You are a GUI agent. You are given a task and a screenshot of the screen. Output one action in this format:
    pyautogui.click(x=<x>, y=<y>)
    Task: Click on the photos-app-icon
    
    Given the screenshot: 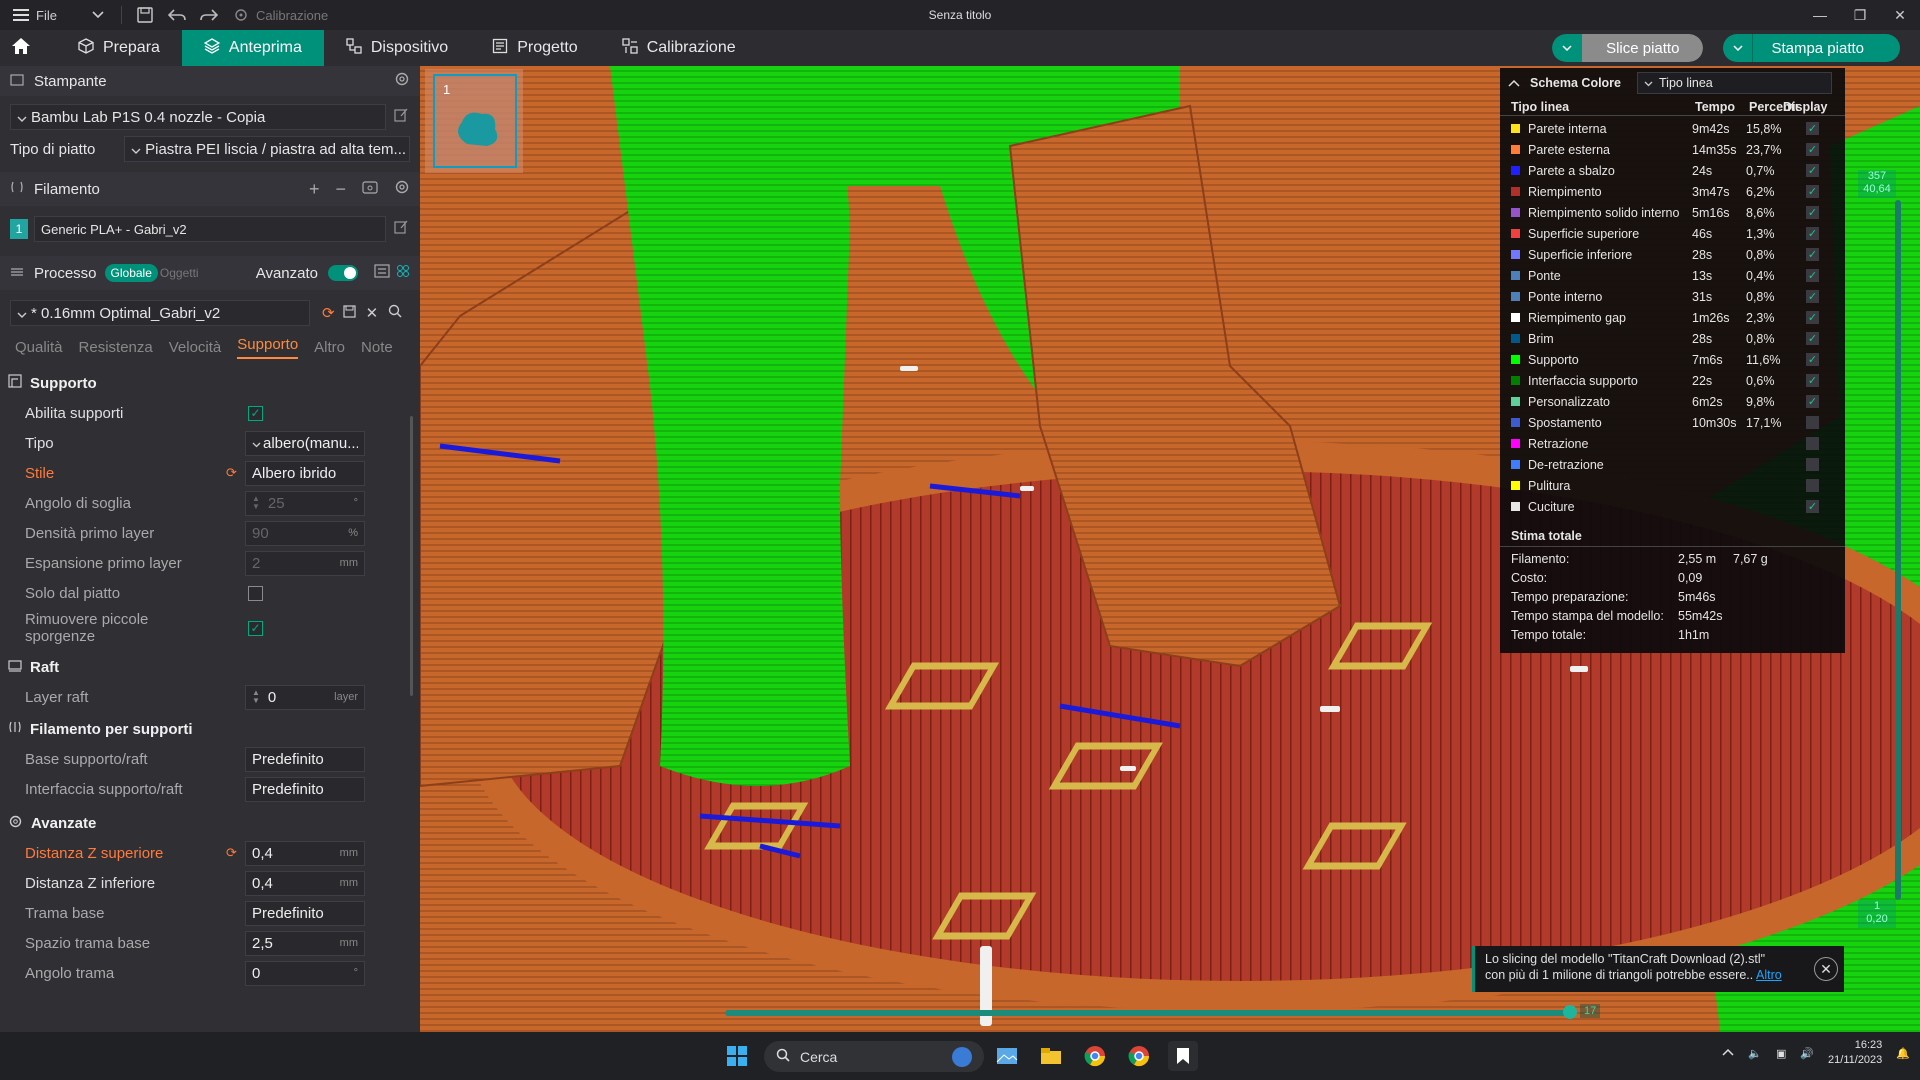 What is the action you would take?
    pyautogui.click(x=1007, y=1056)
    